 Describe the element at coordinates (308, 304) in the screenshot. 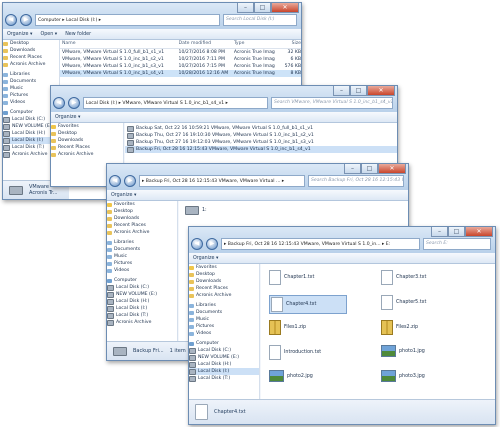

I see `file-tile: Chapter4.txt` at that location.